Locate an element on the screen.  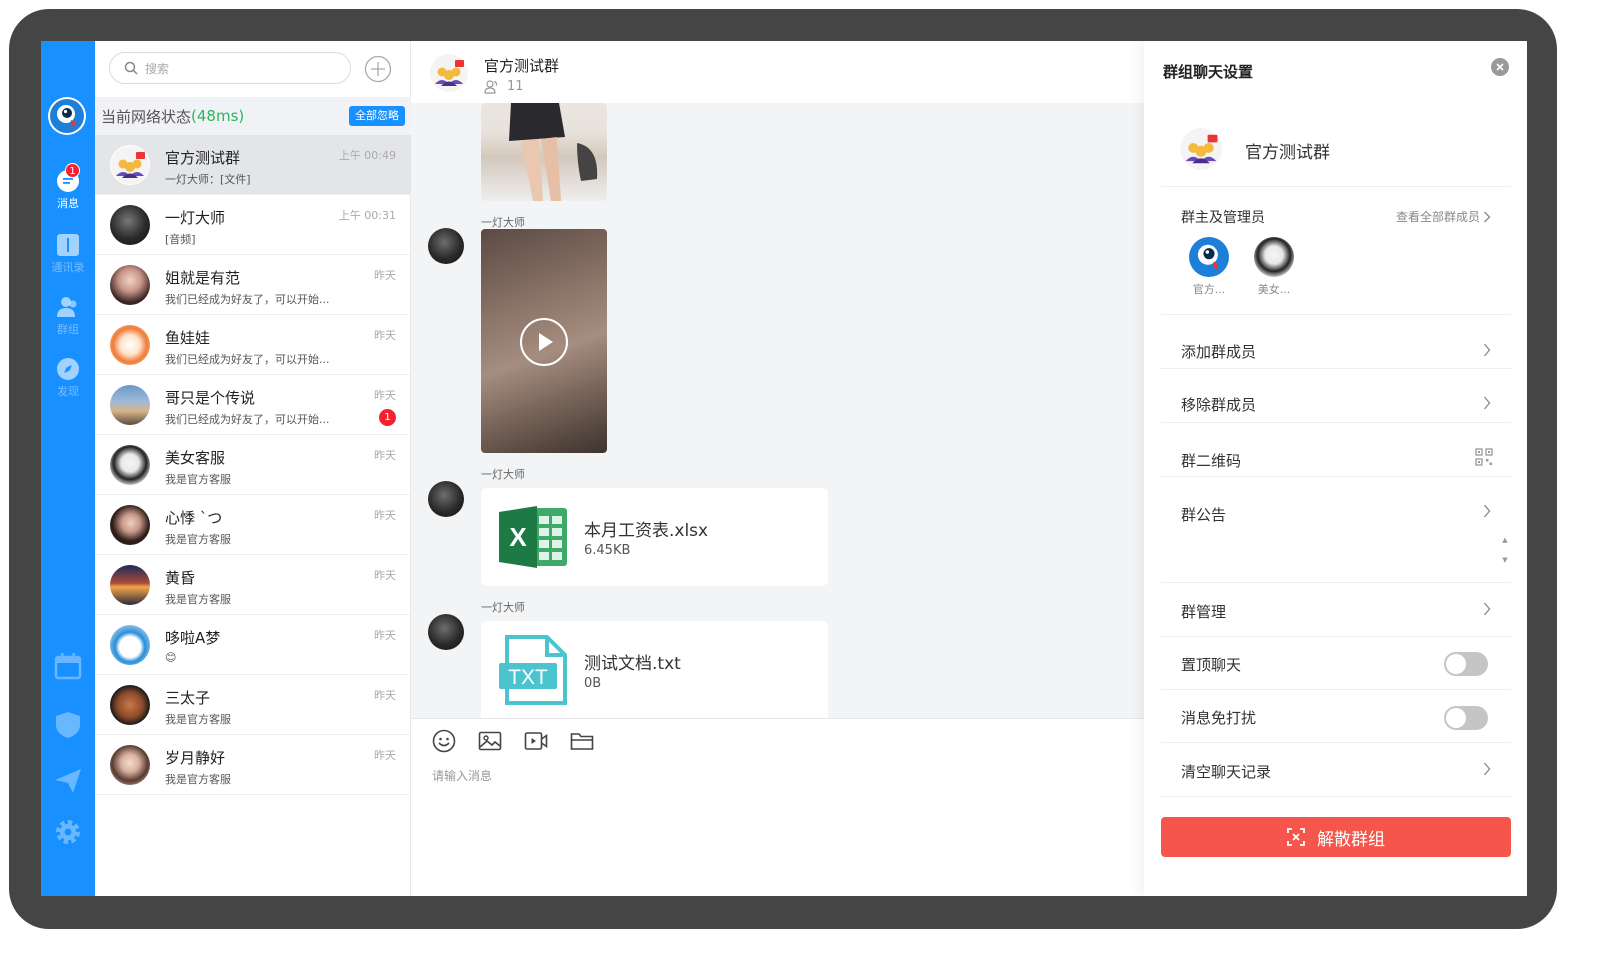
conversation-item: 哥只是个传说 我们已经成为好友了，可以开始... 昨天 1 is located at coordinates (253, 405).